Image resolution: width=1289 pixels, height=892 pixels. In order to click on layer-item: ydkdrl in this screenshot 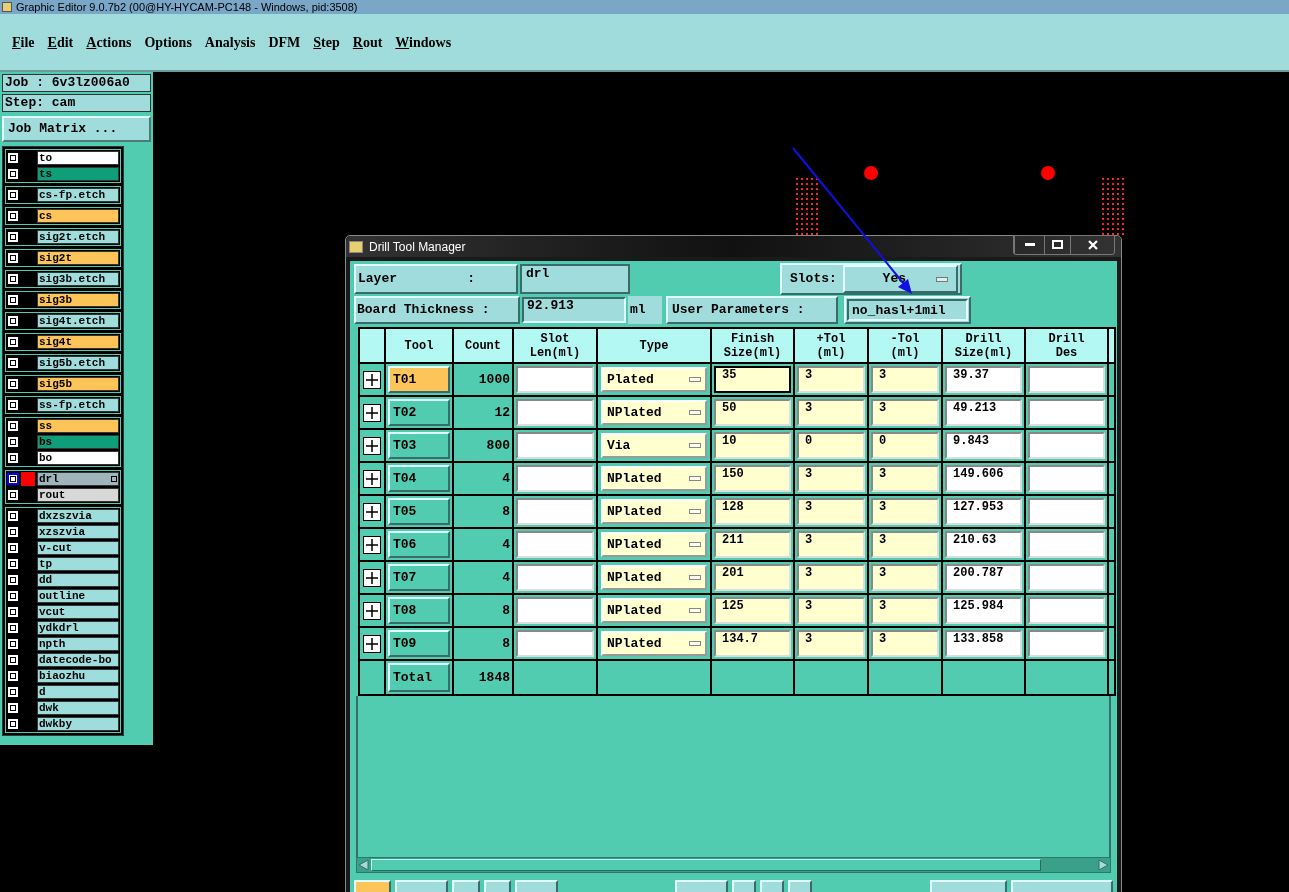, I will do `click(78, 628)`.